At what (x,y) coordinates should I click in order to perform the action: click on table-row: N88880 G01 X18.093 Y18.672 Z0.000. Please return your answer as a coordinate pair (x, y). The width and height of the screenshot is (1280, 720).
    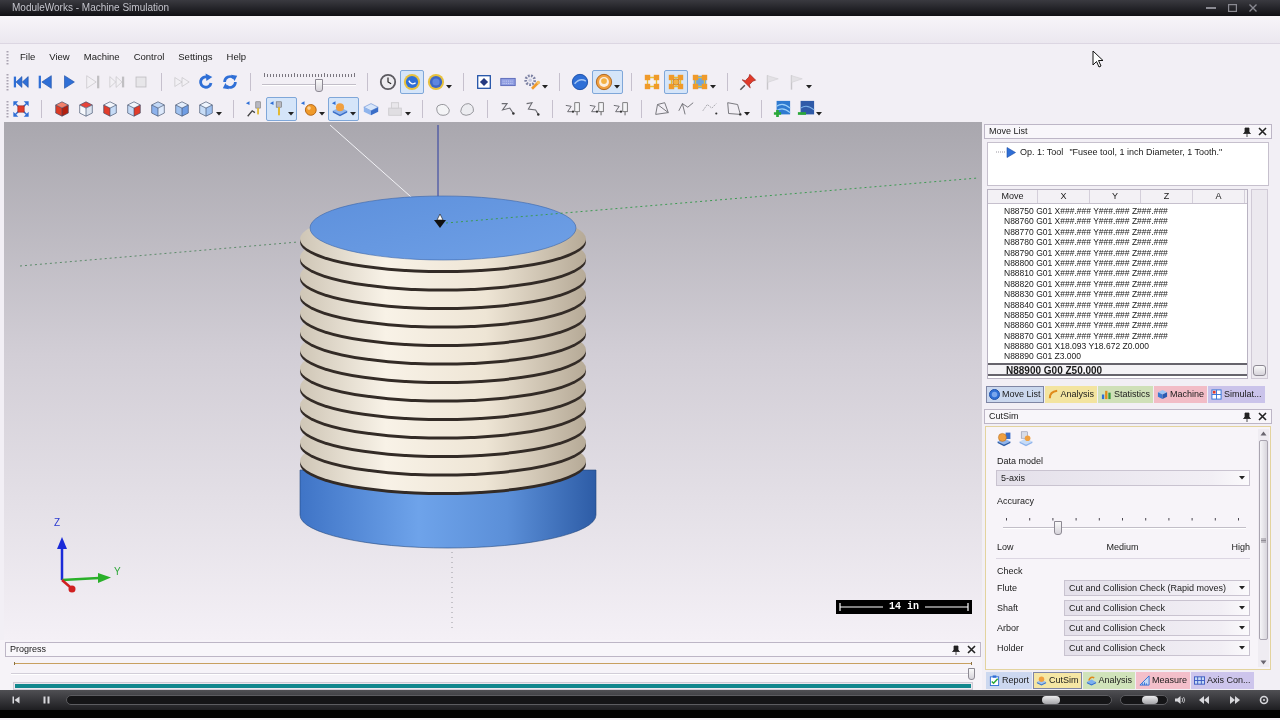
    Looking at the image, I should click on (1117, 346).